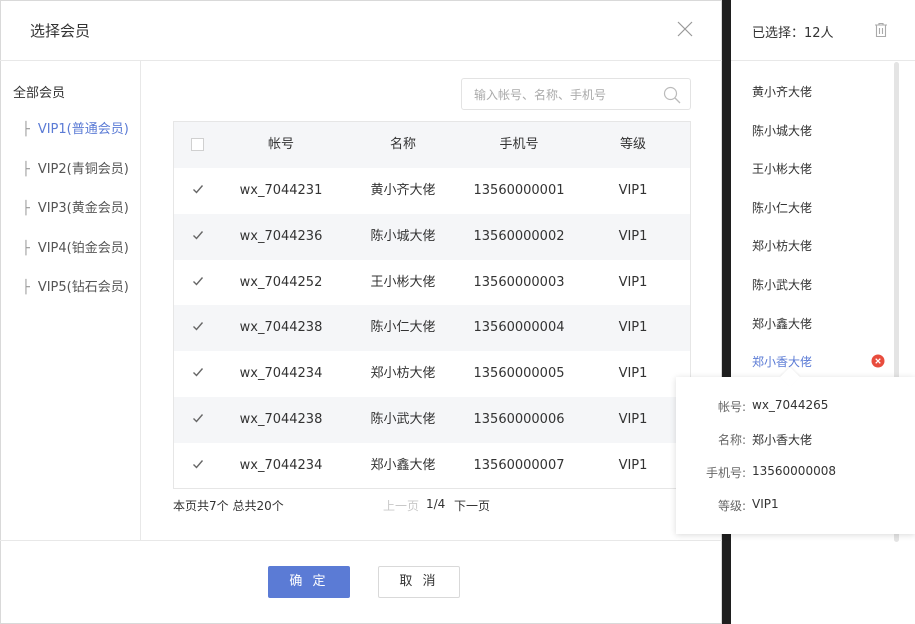 The image size is (915, 624). I want to click on tree-divider, so click(140, 300).